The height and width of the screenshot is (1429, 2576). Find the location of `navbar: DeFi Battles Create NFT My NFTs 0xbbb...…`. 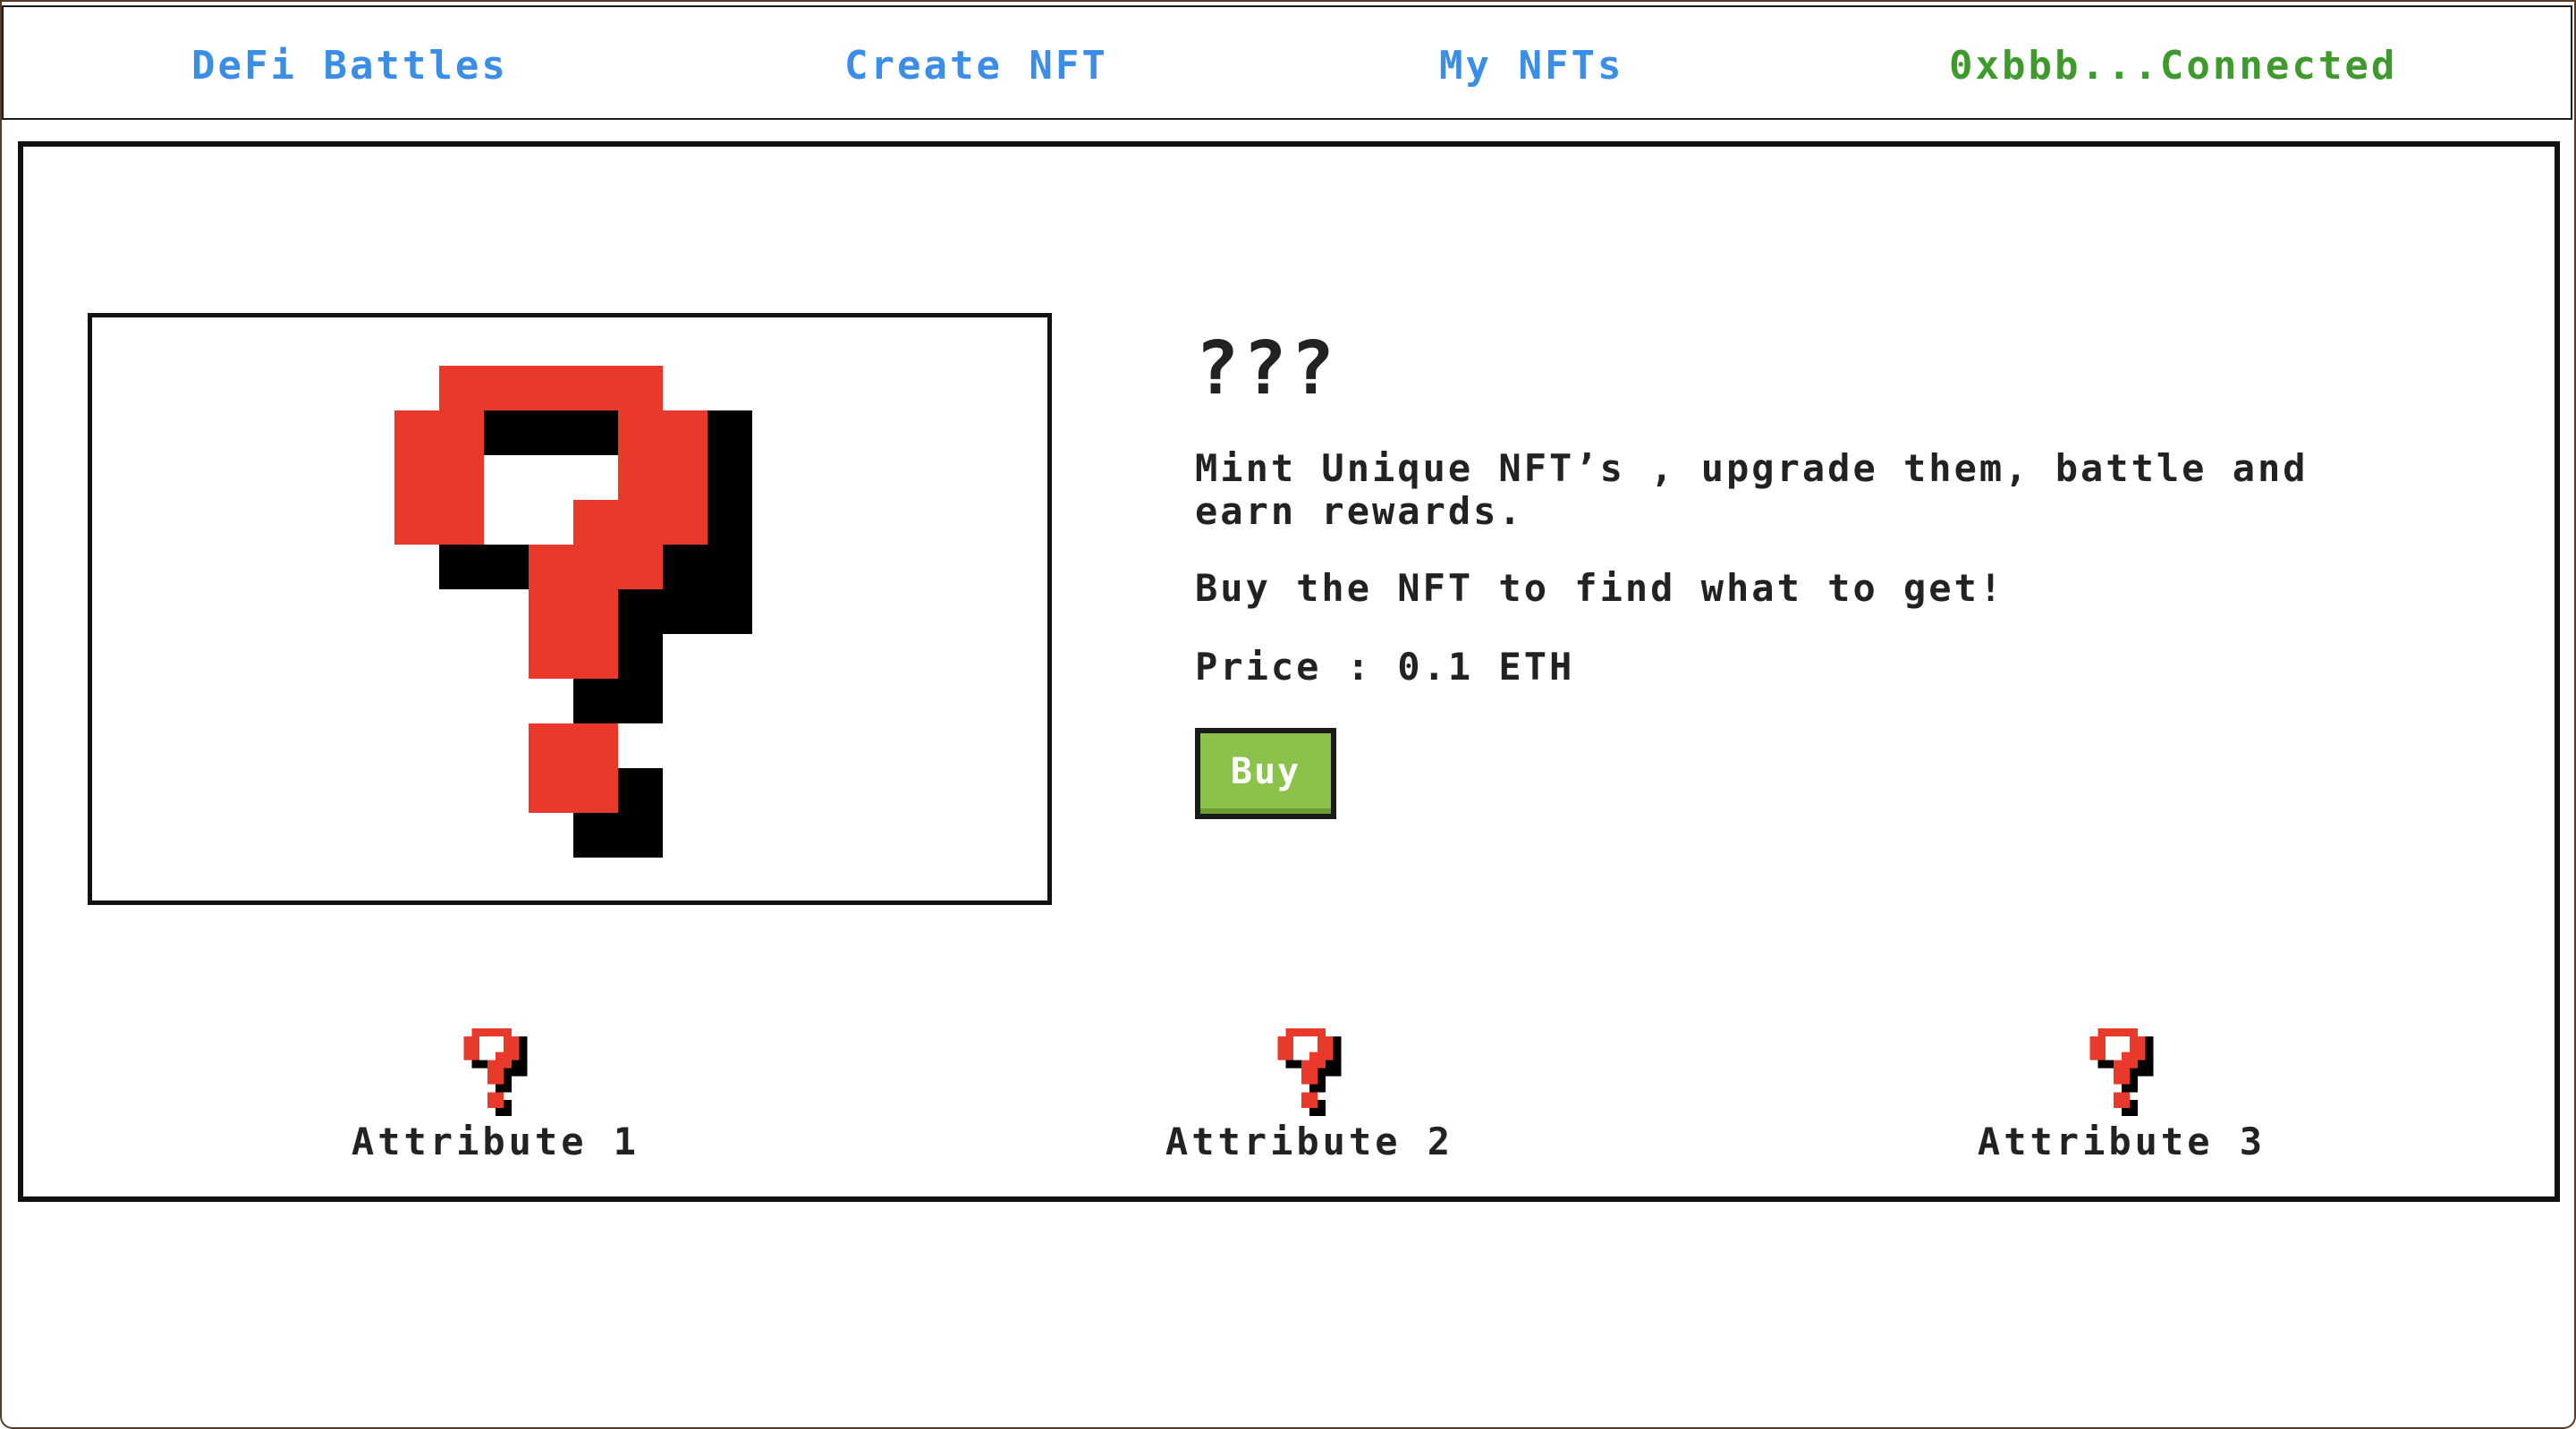

navbar: DeFi Battles Create NFT My NFTs 0xbbb...… is located at coordinates (1287, 62).